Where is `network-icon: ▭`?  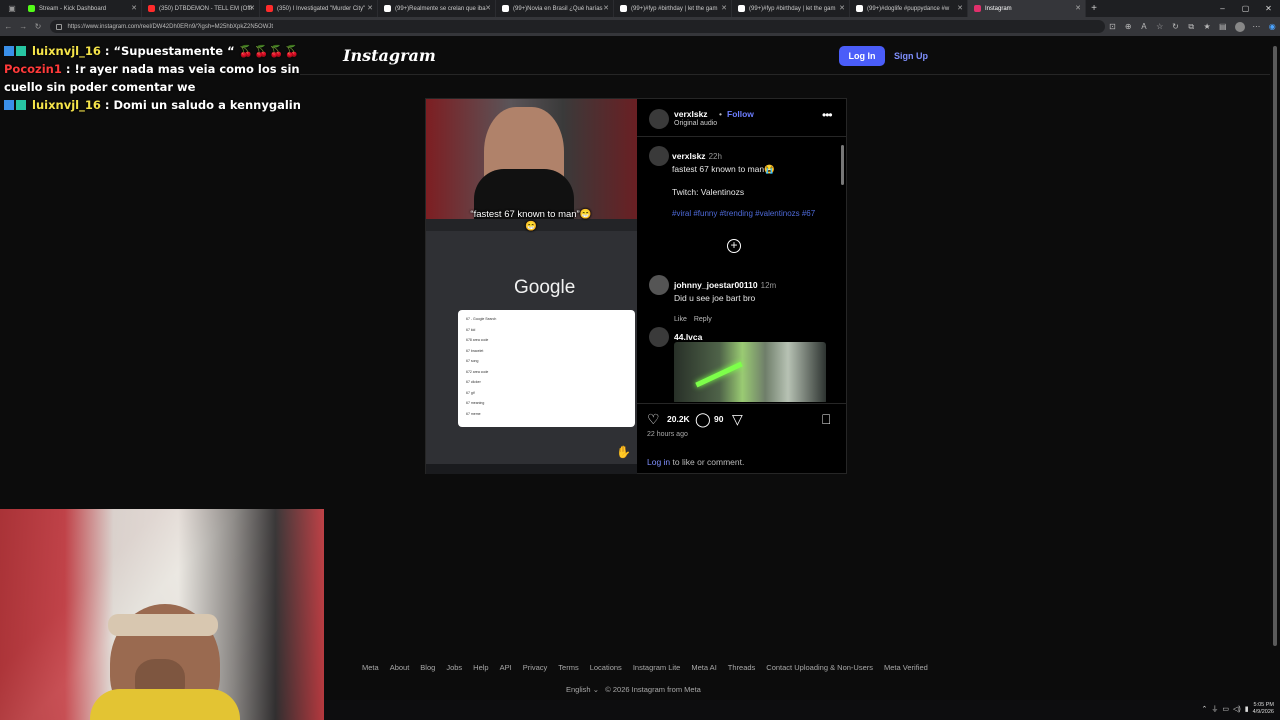 network-icon: ▭ is located at coordinates (1225, 709).